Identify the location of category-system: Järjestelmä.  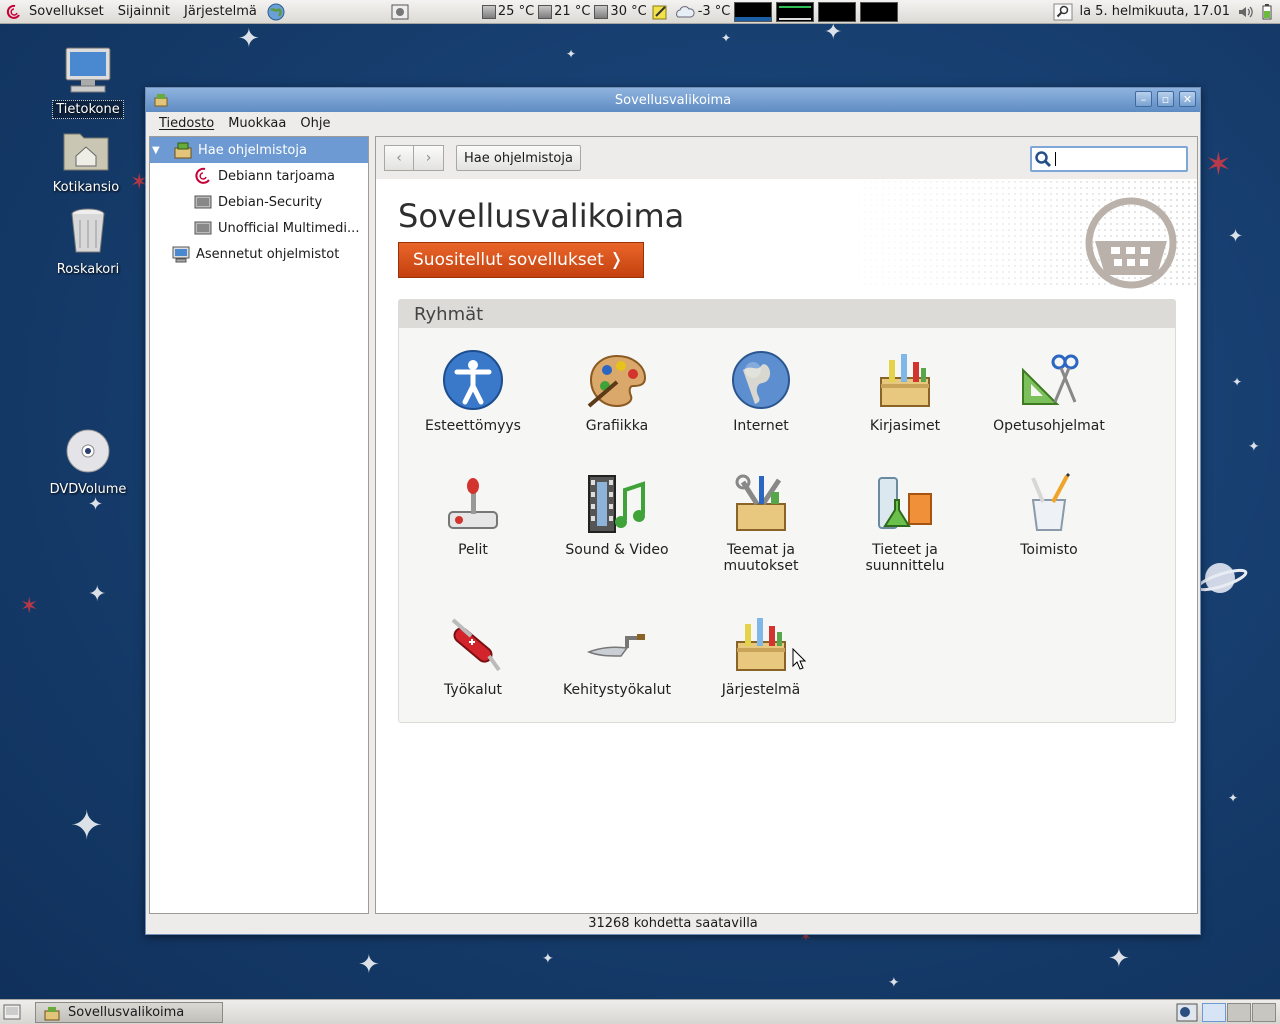
(761, 655).